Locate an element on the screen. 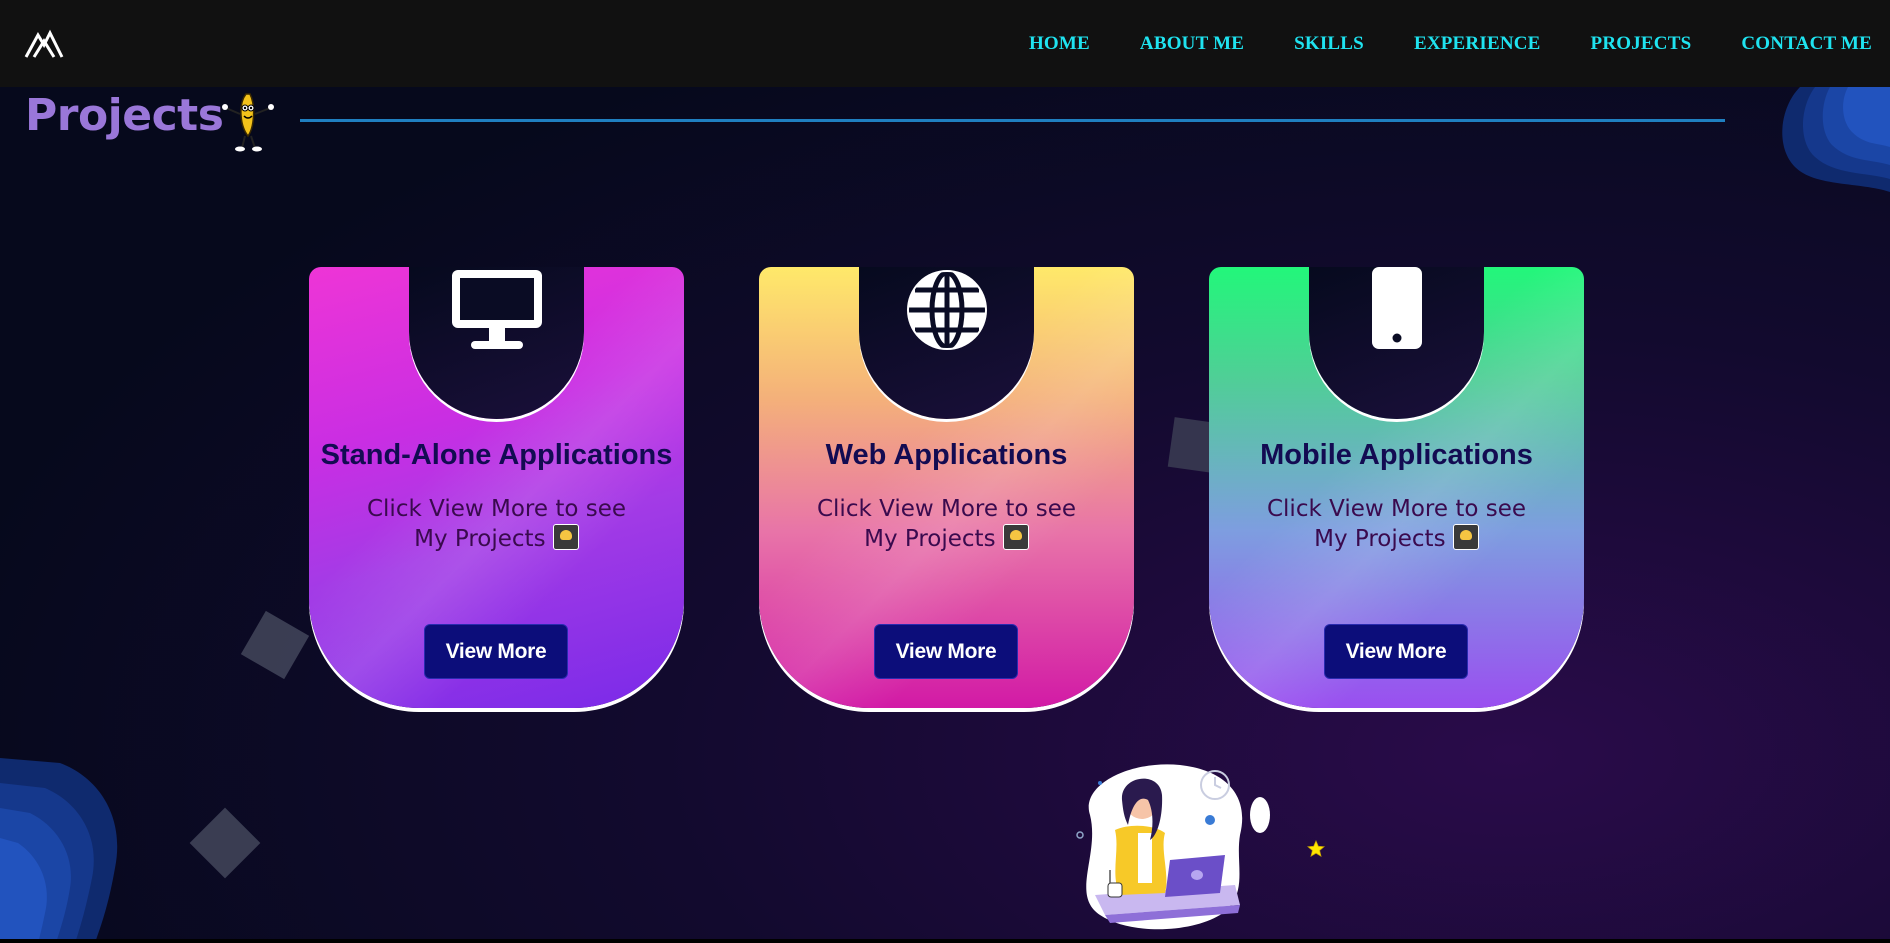 Image resolution: width=1890 pixels, height=943 pixels. section-divider is located at coordinates (1012, 120).